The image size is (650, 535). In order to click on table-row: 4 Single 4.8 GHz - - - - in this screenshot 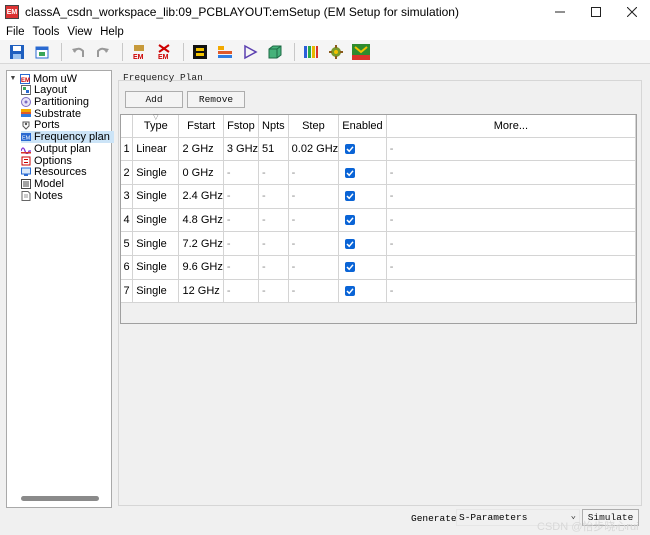, I will do `click(379, 220)`.